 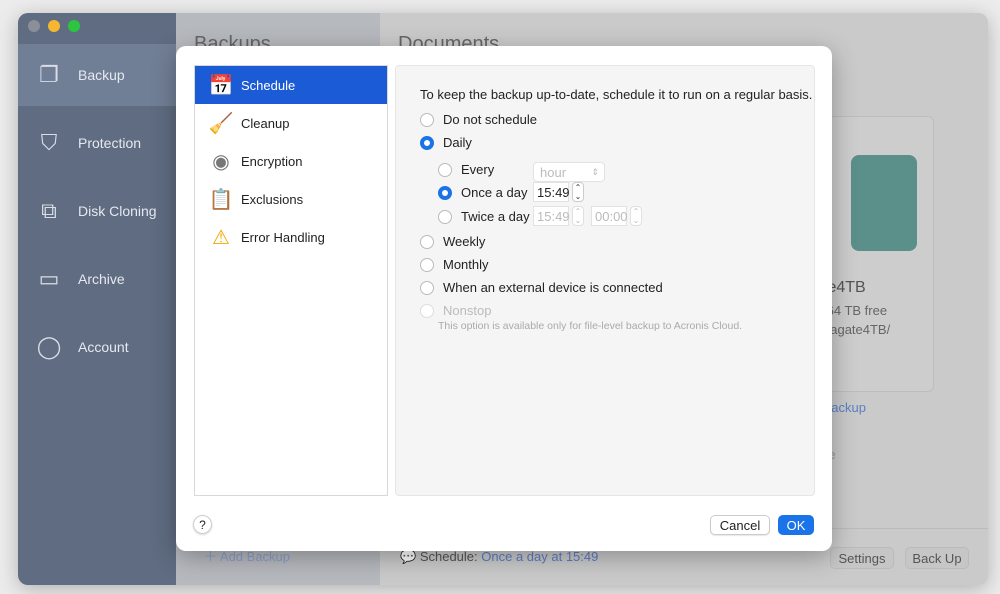 I want to click on option-do-not-schedule: Do not schedule, so click(x=478, y=119).